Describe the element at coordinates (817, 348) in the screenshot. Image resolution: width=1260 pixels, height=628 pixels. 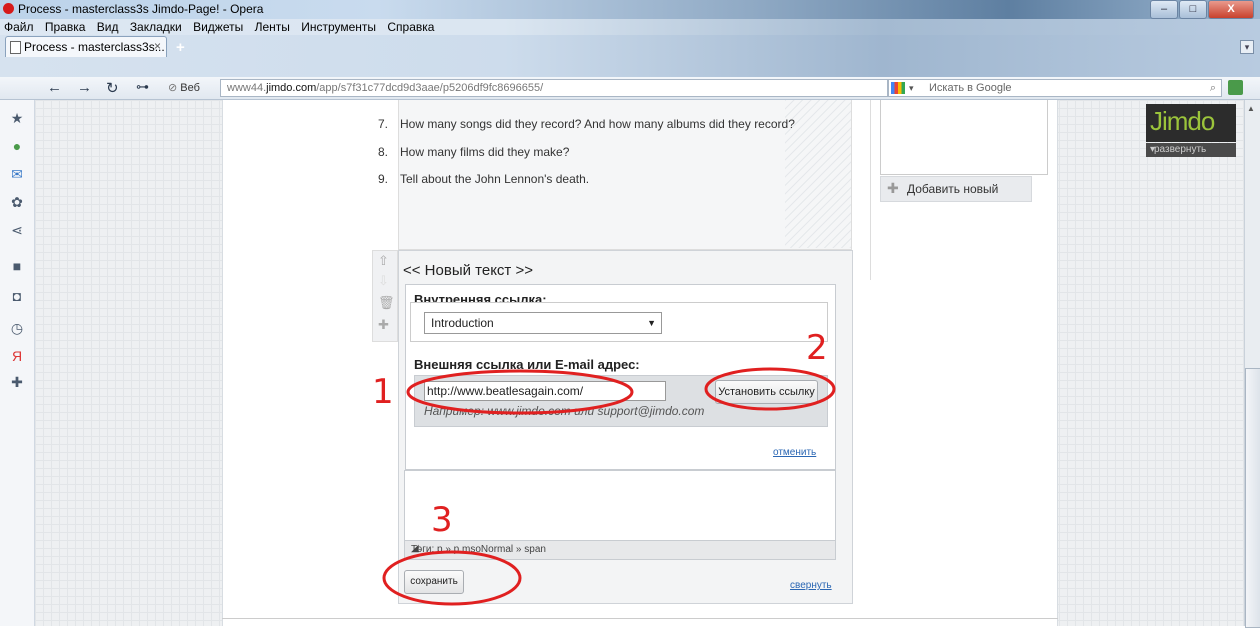
I see `annotation-number-2: 2` at that location.